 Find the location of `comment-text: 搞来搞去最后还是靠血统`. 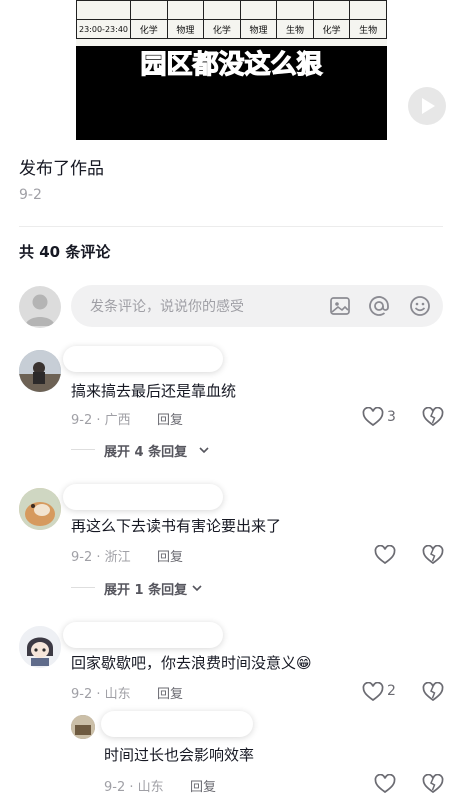

comment-text: 搞来搞去最后还是靠血统 is located at coordinates (154, 391).